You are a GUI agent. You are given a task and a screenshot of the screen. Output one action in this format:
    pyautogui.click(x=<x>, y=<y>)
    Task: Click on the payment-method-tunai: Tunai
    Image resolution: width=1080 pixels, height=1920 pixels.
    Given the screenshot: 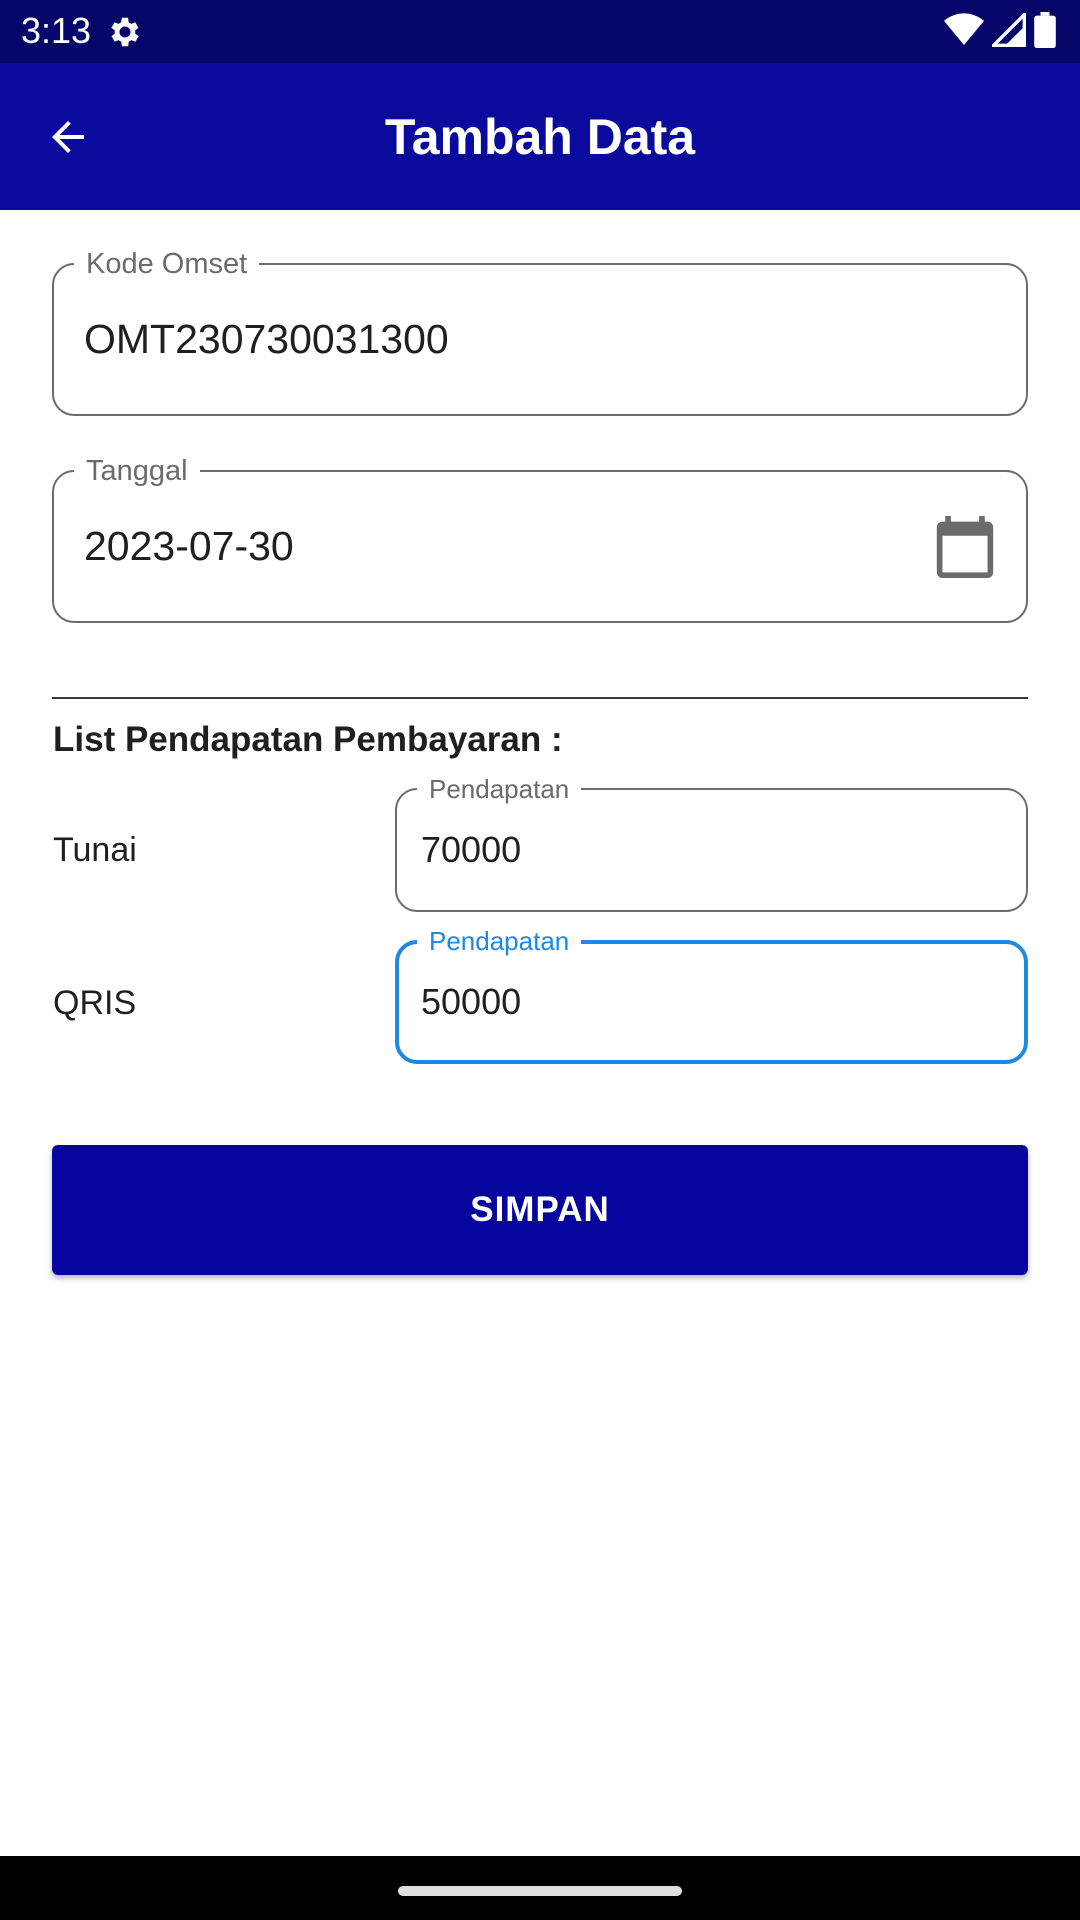 What is the action you would take?
    pyautogui.click(x=95, y=850)
    